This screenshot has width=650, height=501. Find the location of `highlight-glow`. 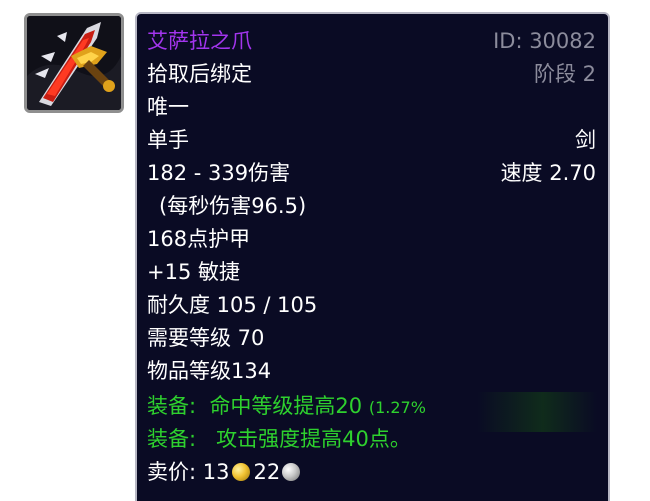

highlight-glow is located at coordinates (537, 412).